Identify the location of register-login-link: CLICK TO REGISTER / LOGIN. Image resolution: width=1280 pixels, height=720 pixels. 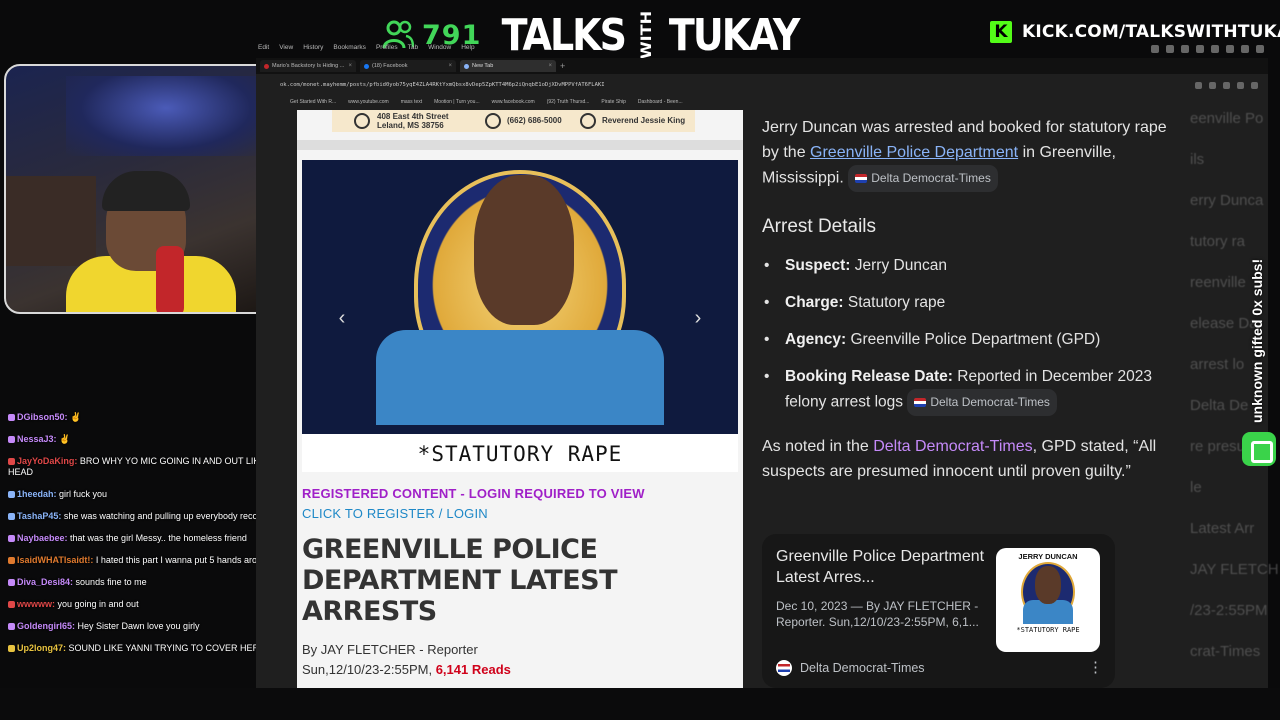
(395, 513).